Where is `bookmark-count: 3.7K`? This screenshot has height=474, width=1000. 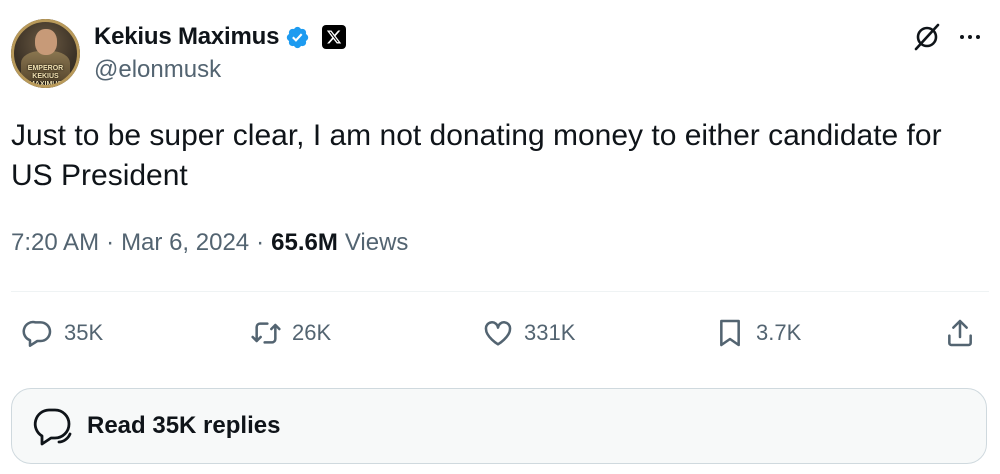 bookmark-count: 3.7K is located at coordinates (779, 332).